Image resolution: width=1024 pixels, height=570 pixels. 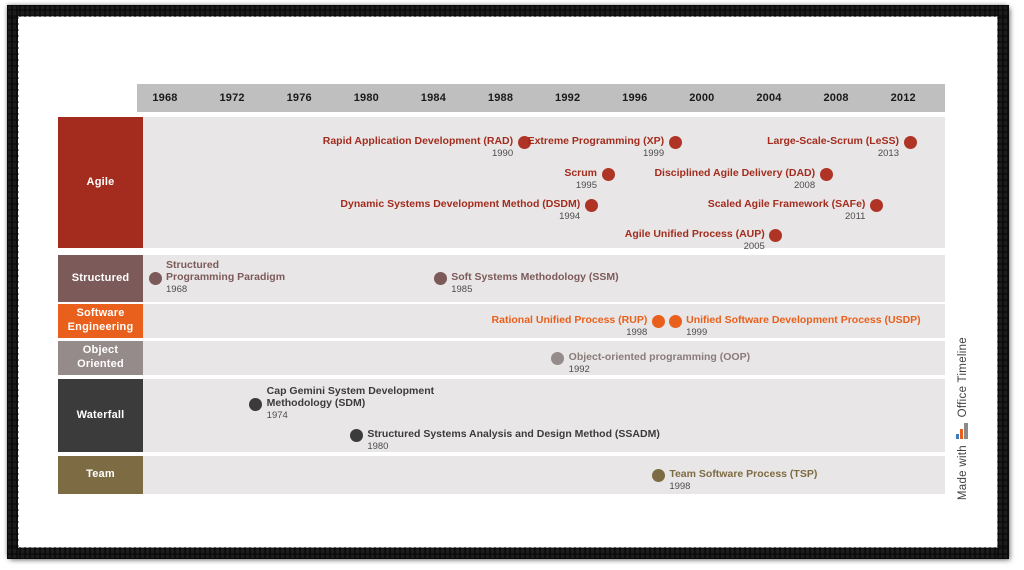 I want to click on milestone-label: Agile Unified Process (AUP), so click(x=694, y=234).